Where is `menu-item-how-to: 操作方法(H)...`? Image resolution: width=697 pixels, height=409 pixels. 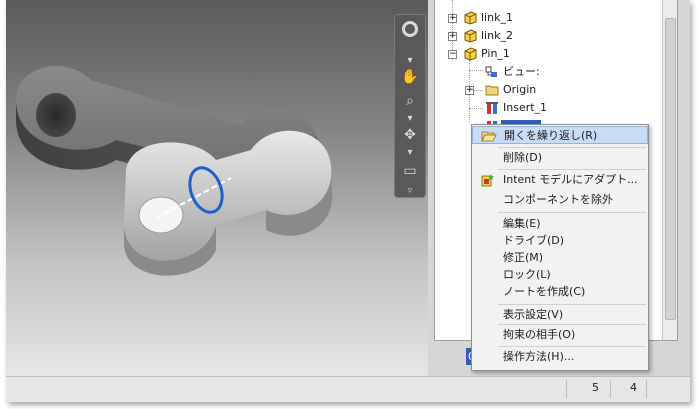
menu-item-how-to: 操作方法(H)... is located at coordinates (560, 357).